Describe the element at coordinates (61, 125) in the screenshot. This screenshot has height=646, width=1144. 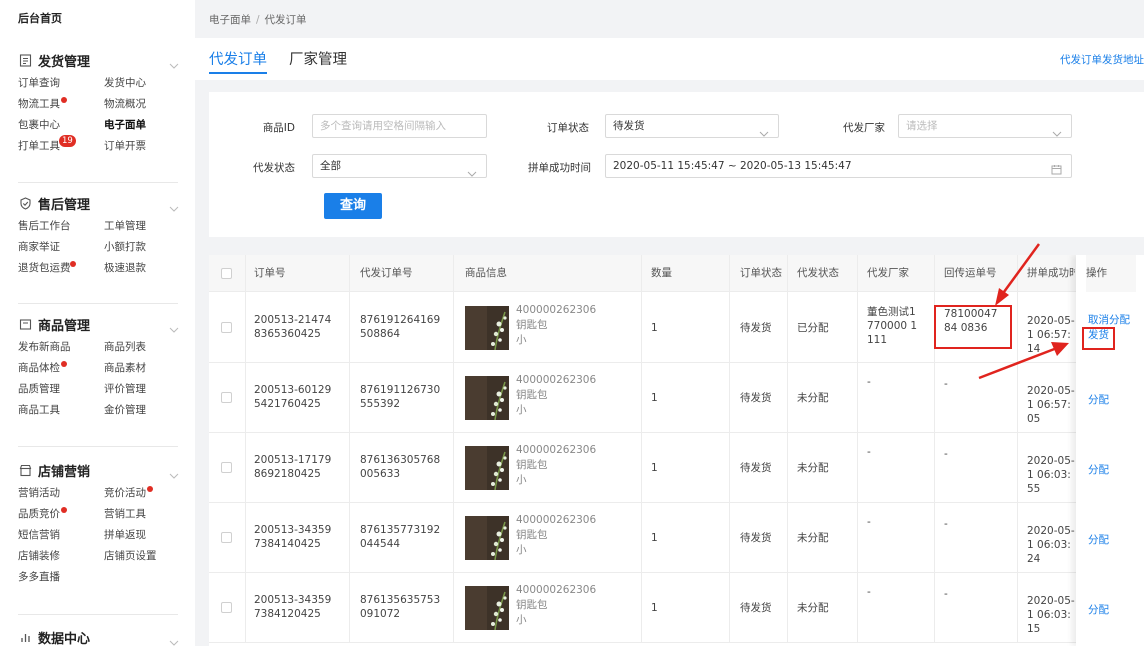
I see `sidebar-item-package-center: 包裹中心` at that location.